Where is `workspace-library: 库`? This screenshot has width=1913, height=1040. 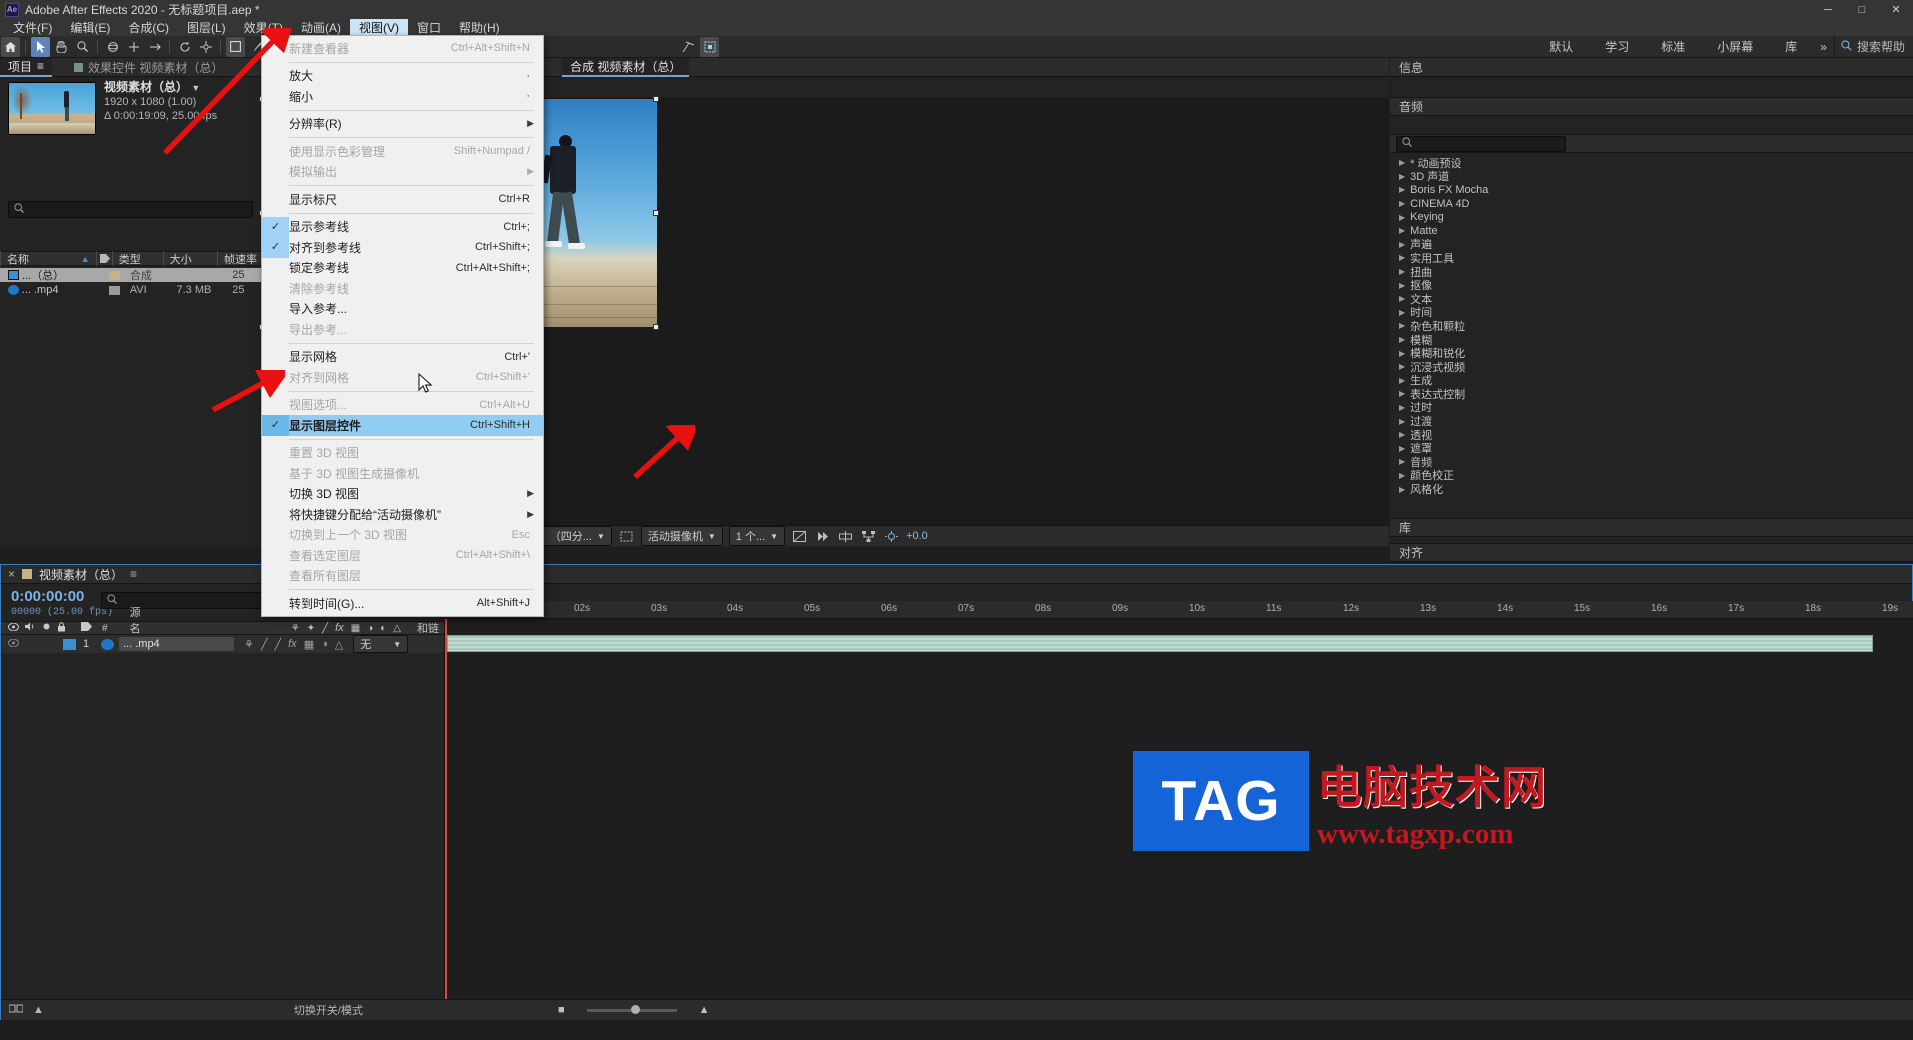
workspace-library: 库 is located at coordinates (1791, 47).